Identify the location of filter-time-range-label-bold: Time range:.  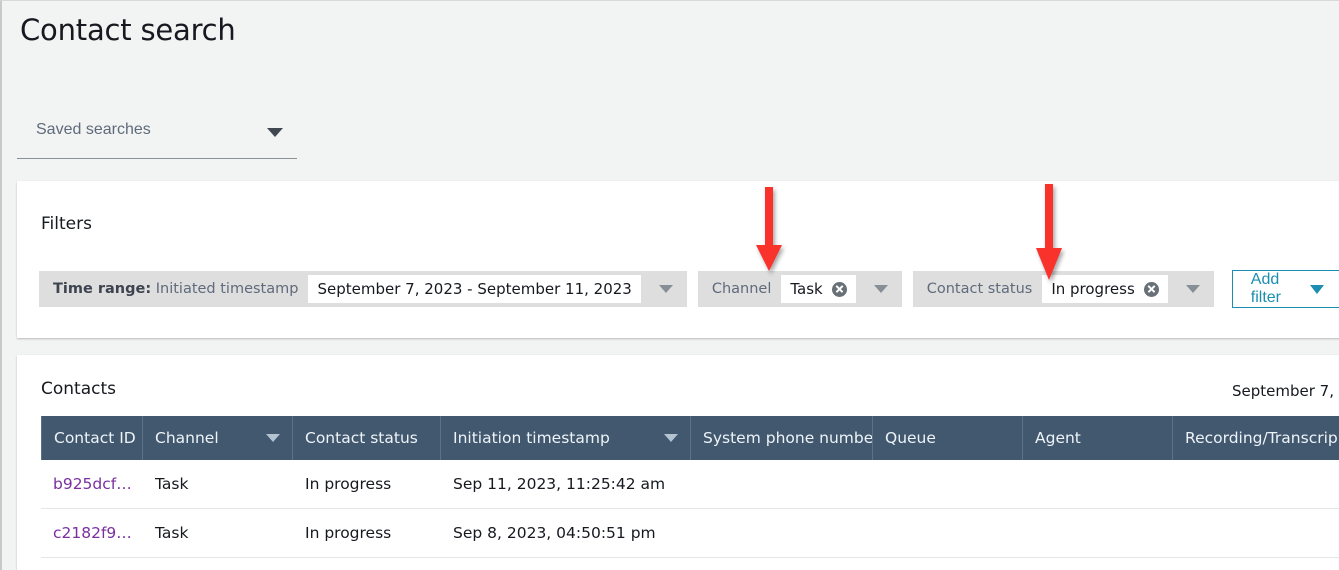
(102, 289).